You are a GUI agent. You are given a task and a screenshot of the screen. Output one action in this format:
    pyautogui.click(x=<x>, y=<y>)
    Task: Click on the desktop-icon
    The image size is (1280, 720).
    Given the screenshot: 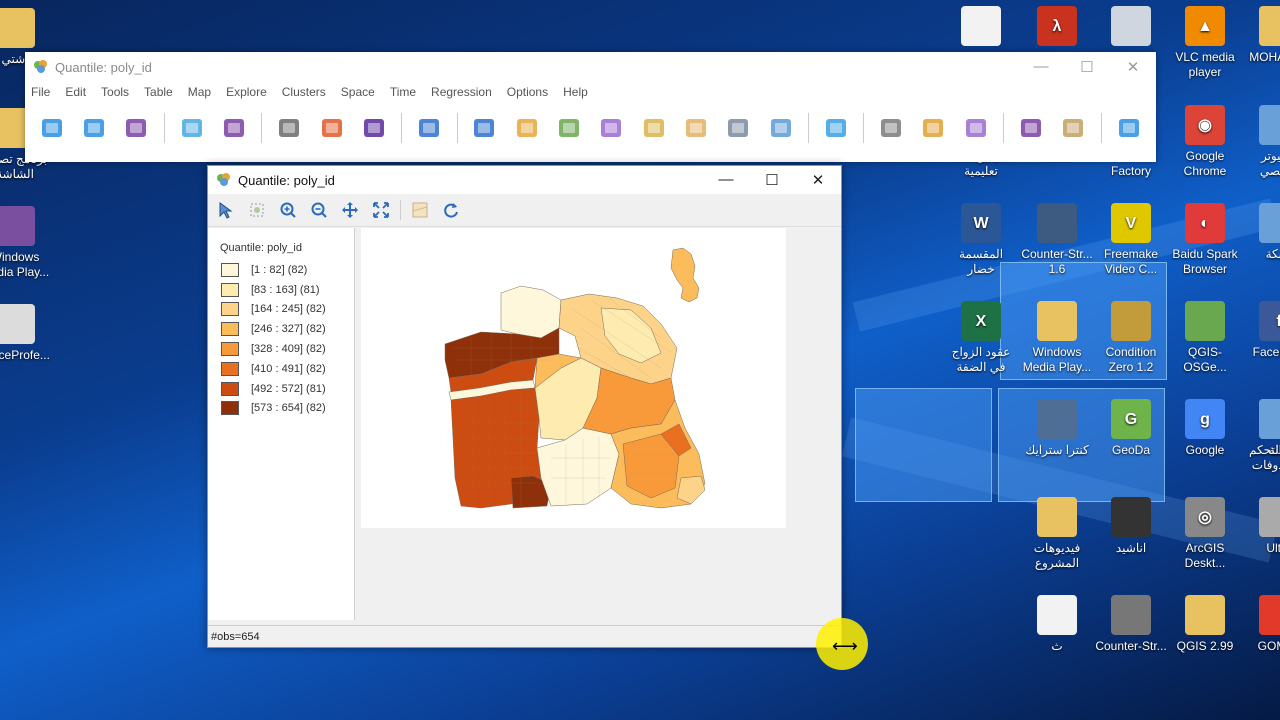 What is the action you would take?
    pyautogui.click(x=981, y=28)
    